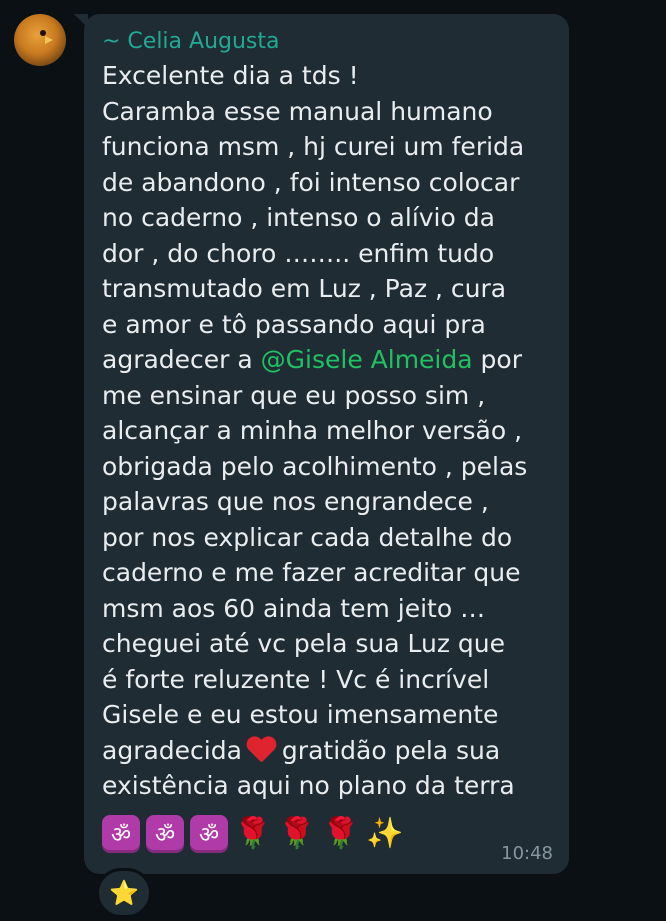  What do you see at coordinates (294, 324) in the screenshot?
I see `message-line: e amor e tô passando aqui pra` at bounding box center [294, 324].